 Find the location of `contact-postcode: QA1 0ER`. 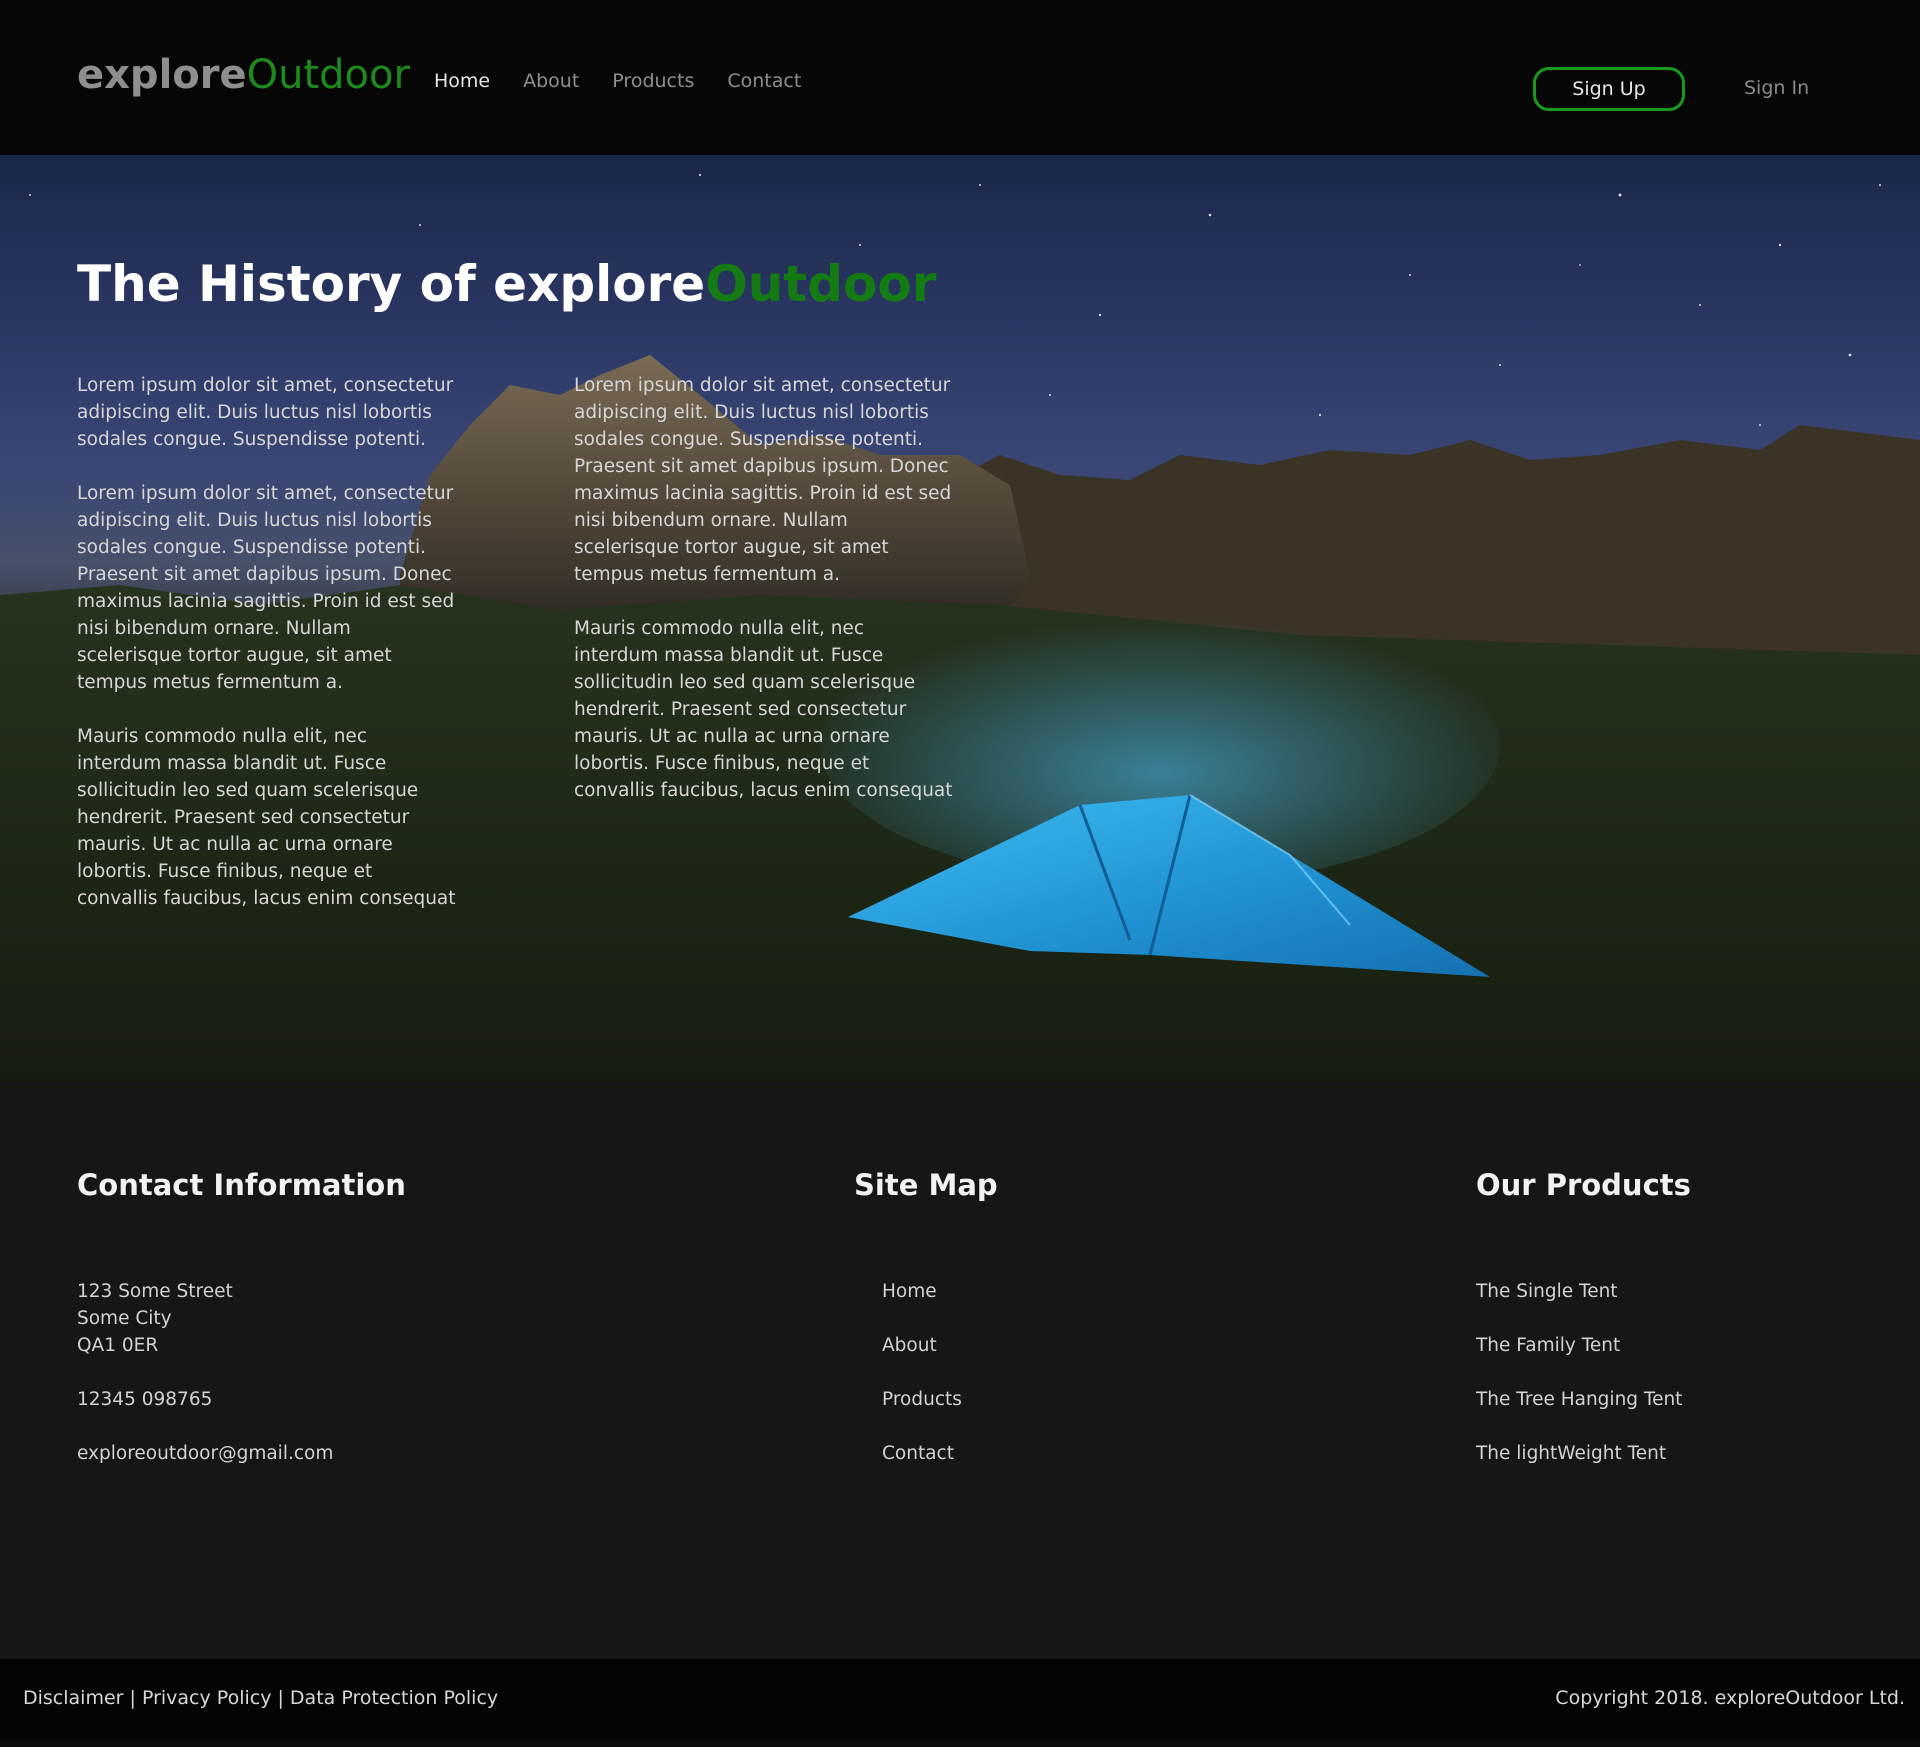

contact-postcode: QA1 0ER is located at coordinates (118, 1345).